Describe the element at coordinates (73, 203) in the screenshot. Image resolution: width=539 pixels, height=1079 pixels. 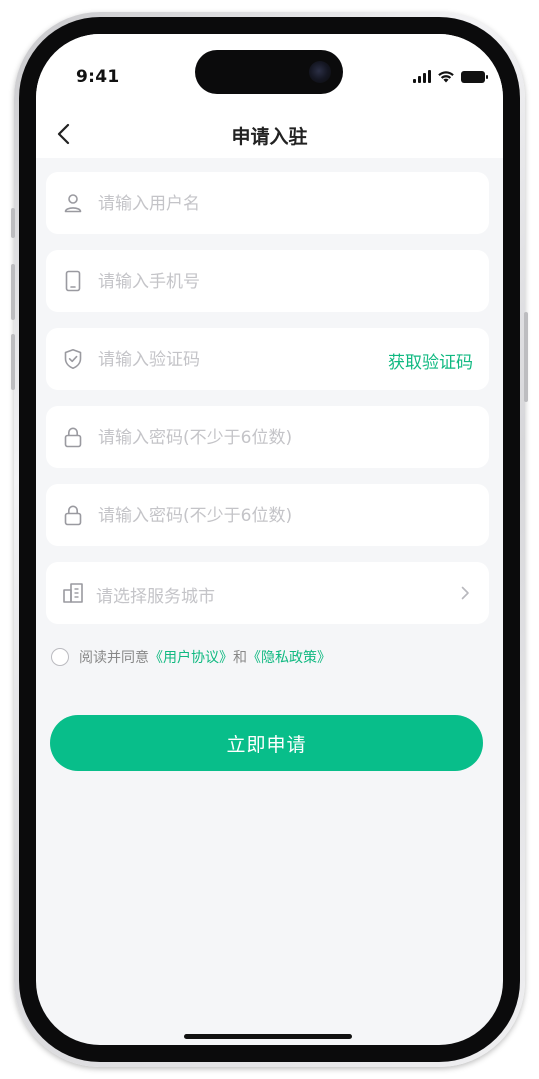
I see `user-icon` at that location.